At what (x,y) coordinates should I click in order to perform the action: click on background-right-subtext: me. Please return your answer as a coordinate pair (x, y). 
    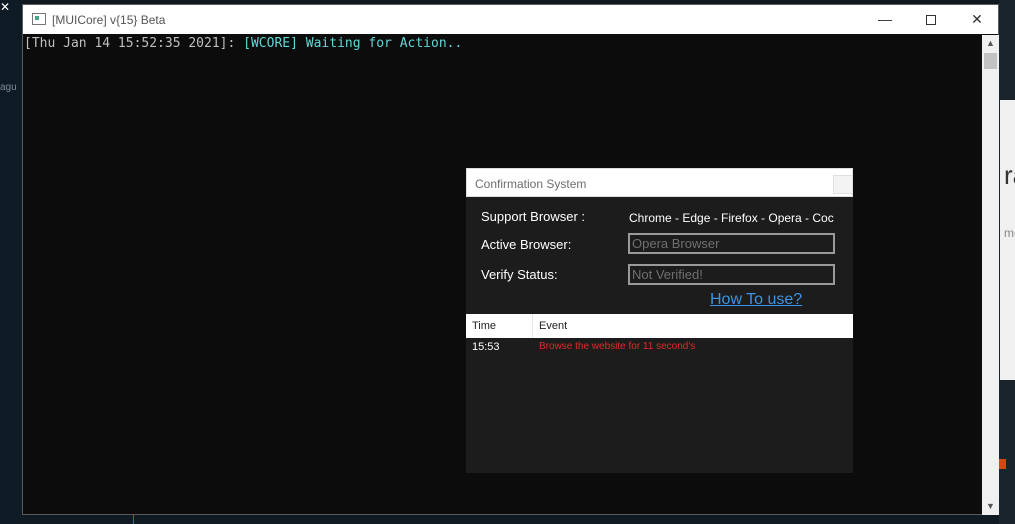
    Looking at the image, I should click on (1009, 233).